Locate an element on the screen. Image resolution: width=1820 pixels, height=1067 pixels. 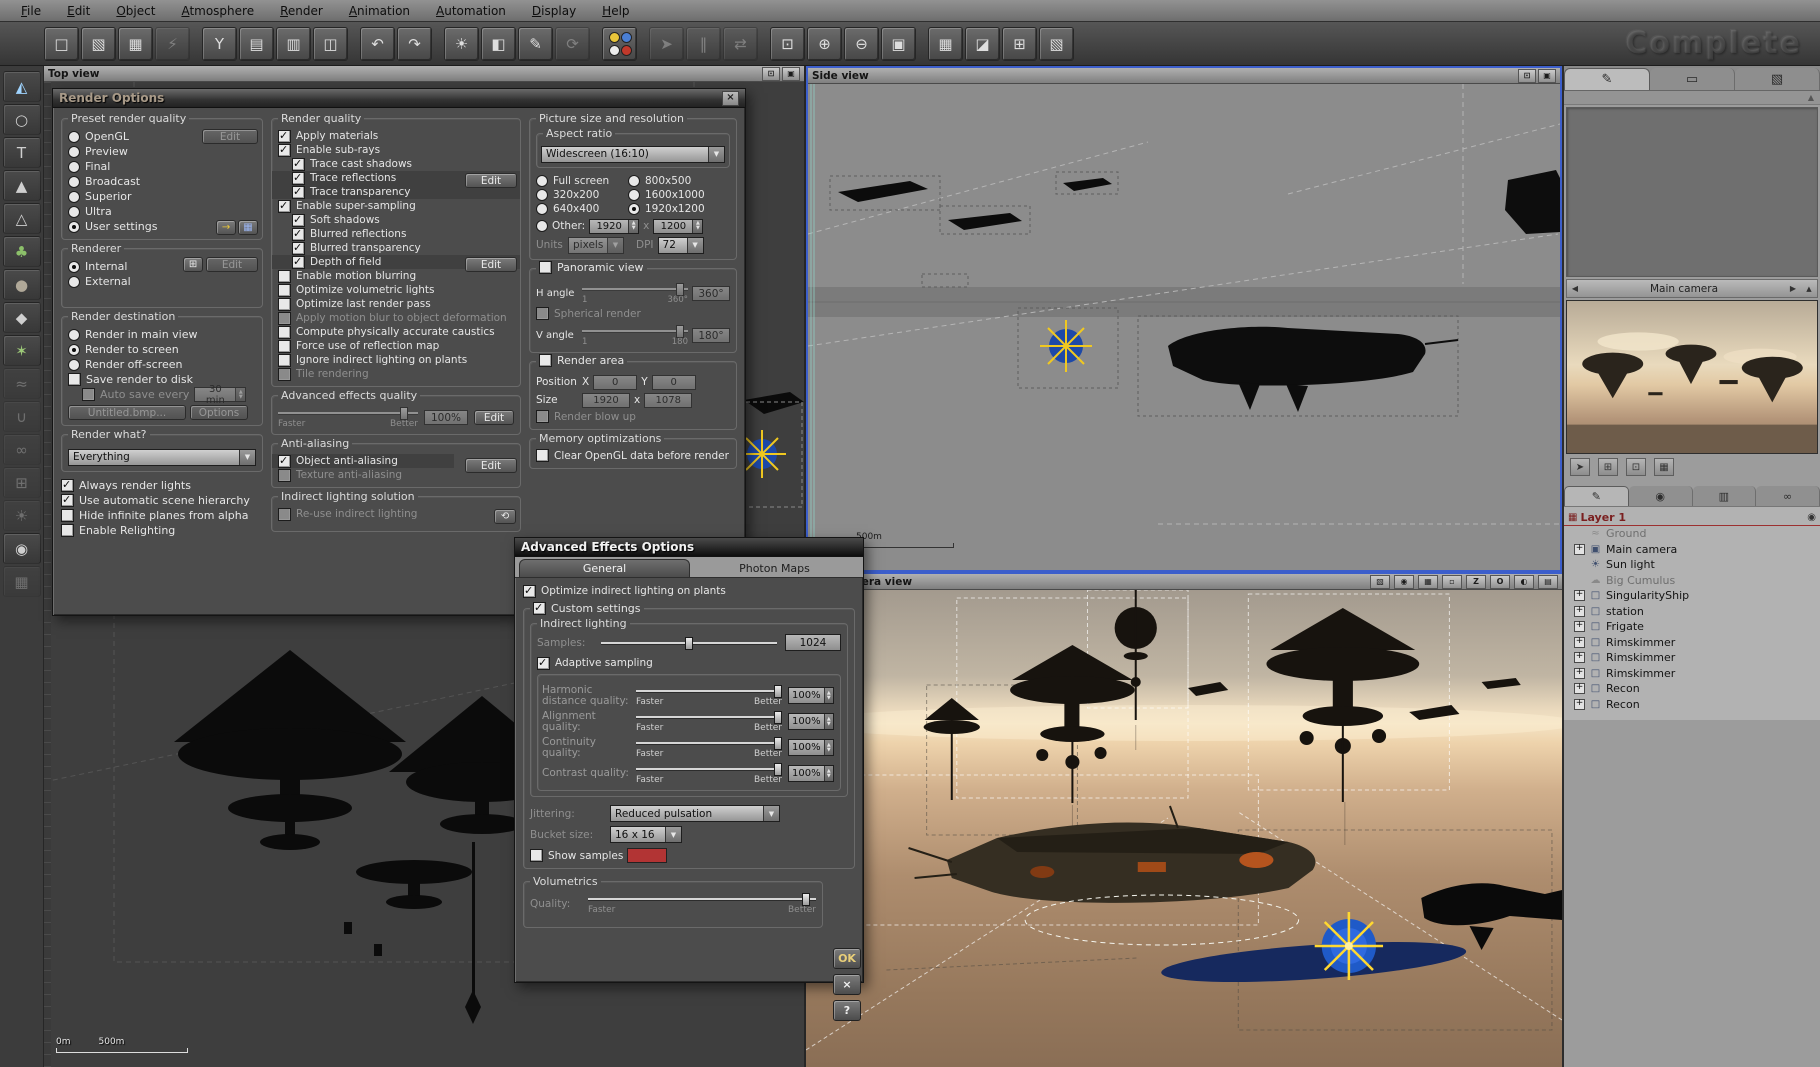
tool-button: ≈ is located at coordinates (21, 383).